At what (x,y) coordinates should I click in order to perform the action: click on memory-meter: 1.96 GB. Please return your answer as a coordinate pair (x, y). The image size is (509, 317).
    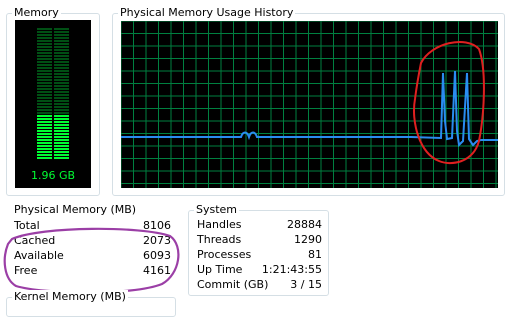
    Looking at the image, I should click on (53, 104).